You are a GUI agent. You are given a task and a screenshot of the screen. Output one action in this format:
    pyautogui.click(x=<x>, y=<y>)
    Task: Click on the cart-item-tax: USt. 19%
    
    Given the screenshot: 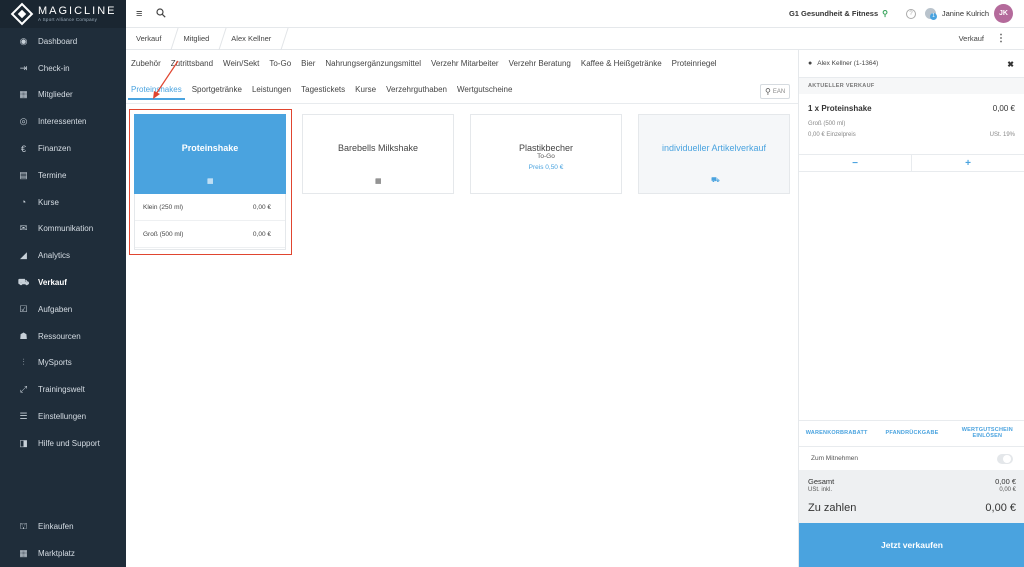 What is the action you would take?
    pyautogui.click(x=1002, y=135)
    